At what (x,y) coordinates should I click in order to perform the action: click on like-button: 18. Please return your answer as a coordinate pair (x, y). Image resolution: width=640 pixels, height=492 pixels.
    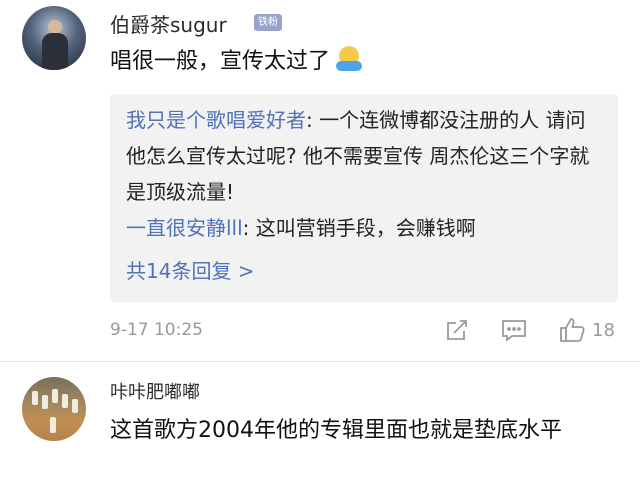
    Looking at the image, I should click on (586, 330).